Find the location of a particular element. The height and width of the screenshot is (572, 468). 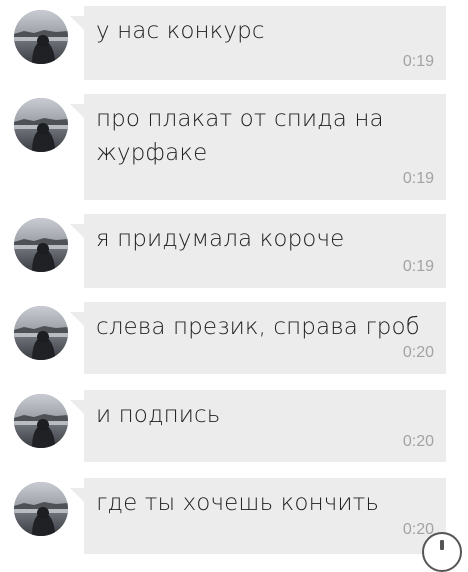

message-item: и подпись 0:20 is located at coordinates (234, 426).